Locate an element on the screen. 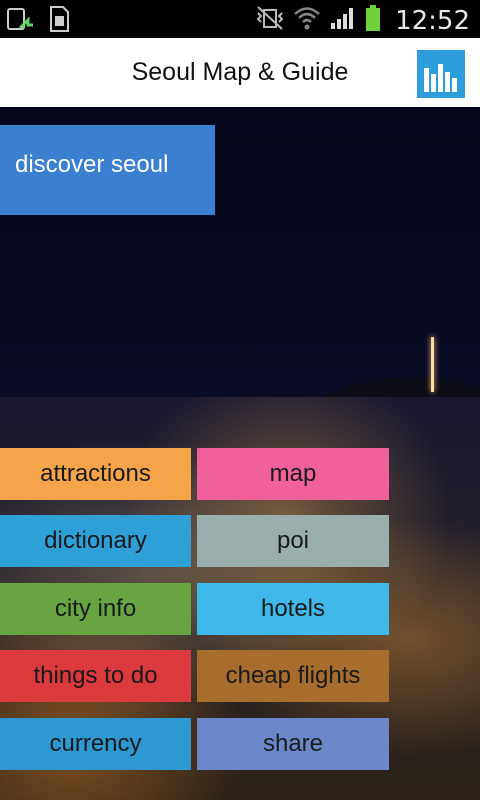 Image resolution: width=480 pixels, height=800 pixels. discover-seoul-button: discover seoul is located at coordinates (107, 170).